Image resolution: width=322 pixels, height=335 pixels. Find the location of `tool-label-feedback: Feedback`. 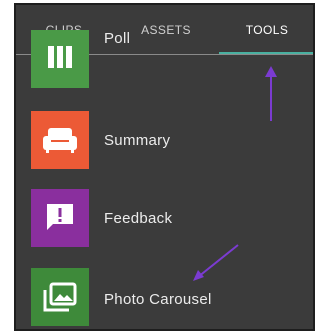

tool-label-feedback: Feedback is located at coordinates (138, 218).